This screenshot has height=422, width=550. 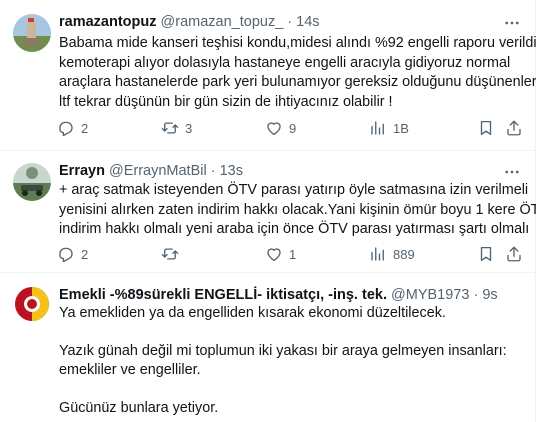 What do you see at coordinates (108, 22) in the screenshot?
I see `author-name: ramazantopuz` at bounding box center [108, 22].